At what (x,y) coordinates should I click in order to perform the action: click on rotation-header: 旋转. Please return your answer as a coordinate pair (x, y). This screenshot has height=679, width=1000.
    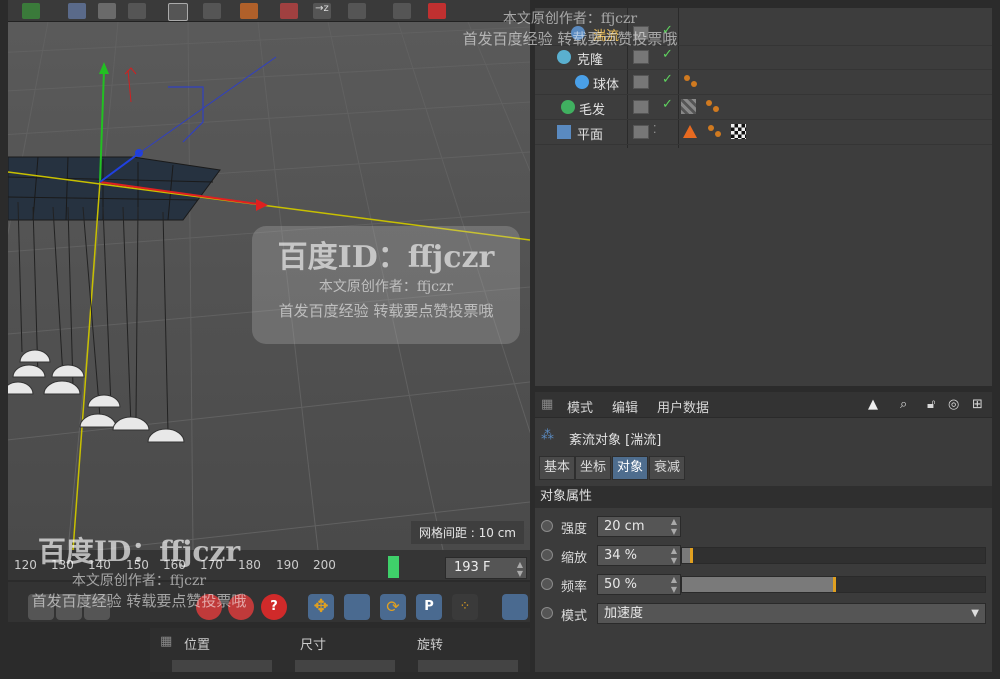
    Looking at the image, I should click on (430, 645).